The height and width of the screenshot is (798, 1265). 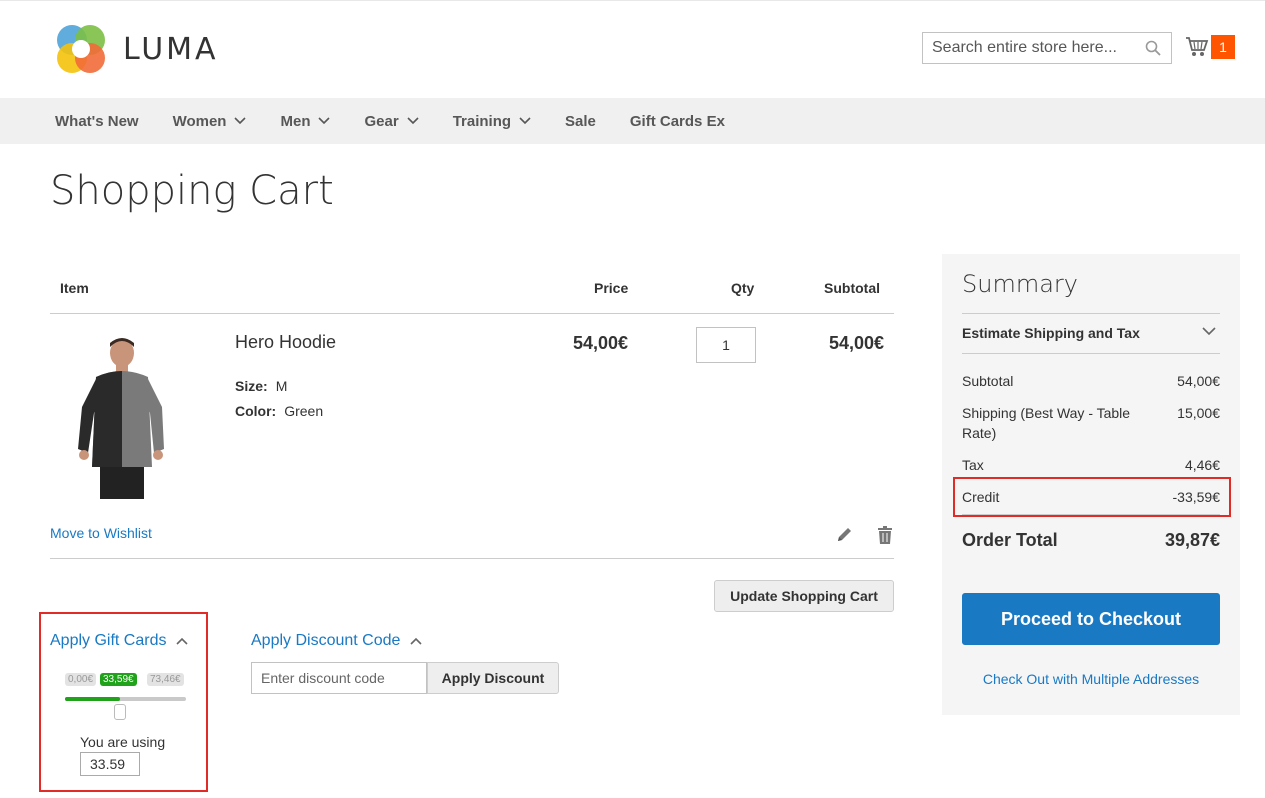 What do you see at coordinates (122, 418) in the screenshot?
I see `product-image` at bounding box center [122, 418].